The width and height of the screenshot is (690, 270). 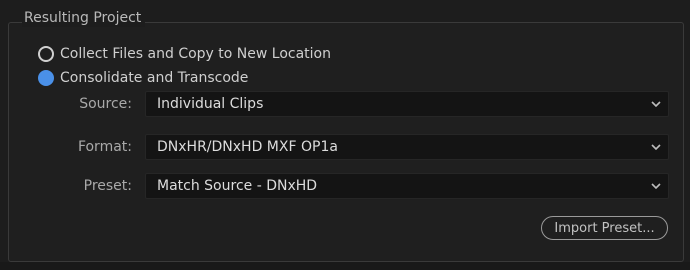 What do you see at coordinates (195, 54) in the screenshot?
I see `radio-label-collect-files: Collect Files and Copy to New Location` at bounding box center [195, 54].